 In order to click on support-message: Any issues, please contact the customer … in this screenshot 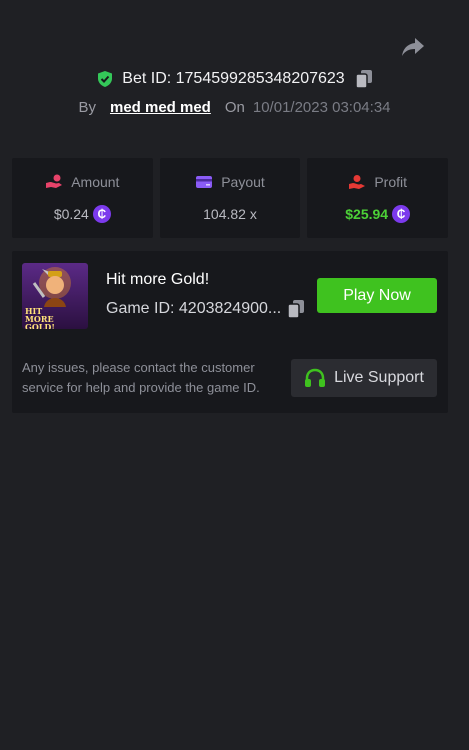, I will do `click(141, 377)`.